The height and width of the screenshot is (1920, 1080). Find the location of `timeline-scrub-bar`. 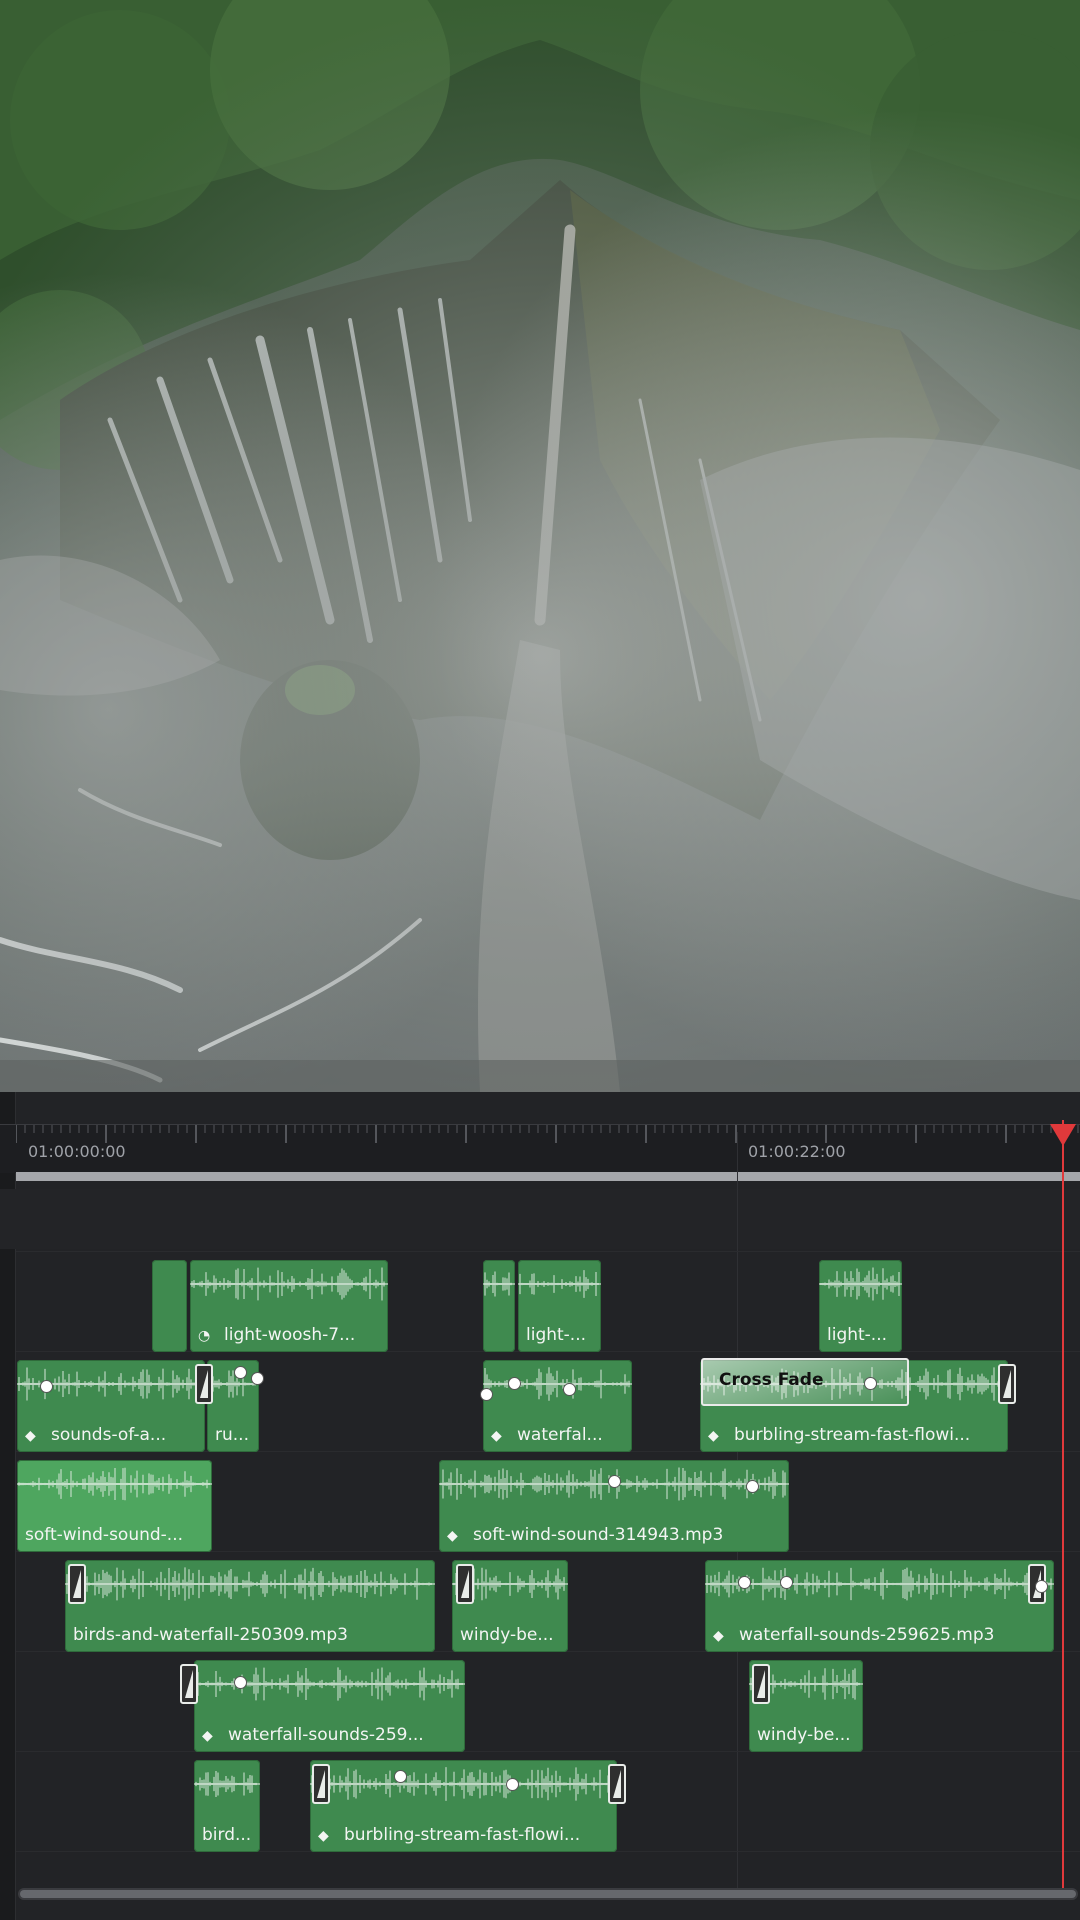

timeline-scrub-bar is located at coordinates (548, 1176).